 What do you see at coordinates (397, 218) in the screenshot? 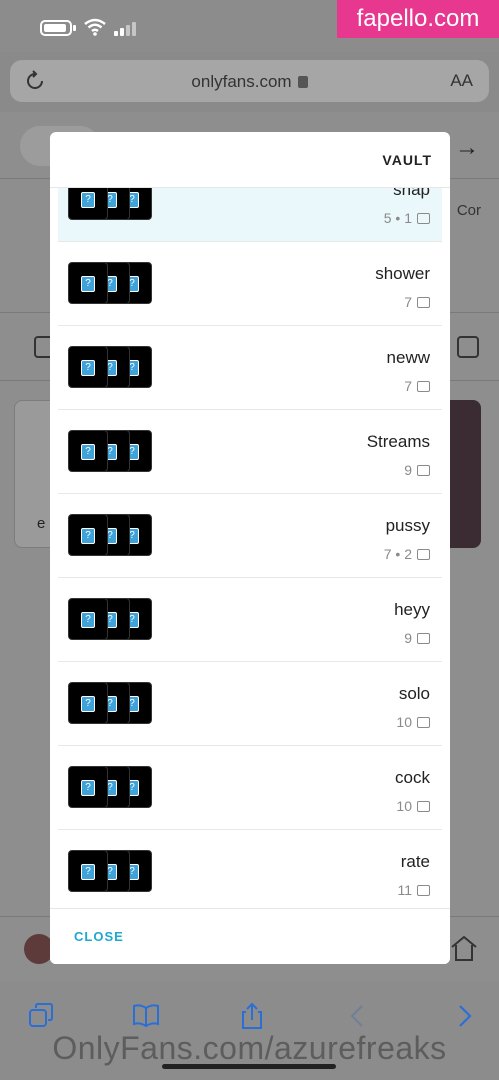
I see `vault-item-count: 5 • 1` at bounding box center [397, 218].